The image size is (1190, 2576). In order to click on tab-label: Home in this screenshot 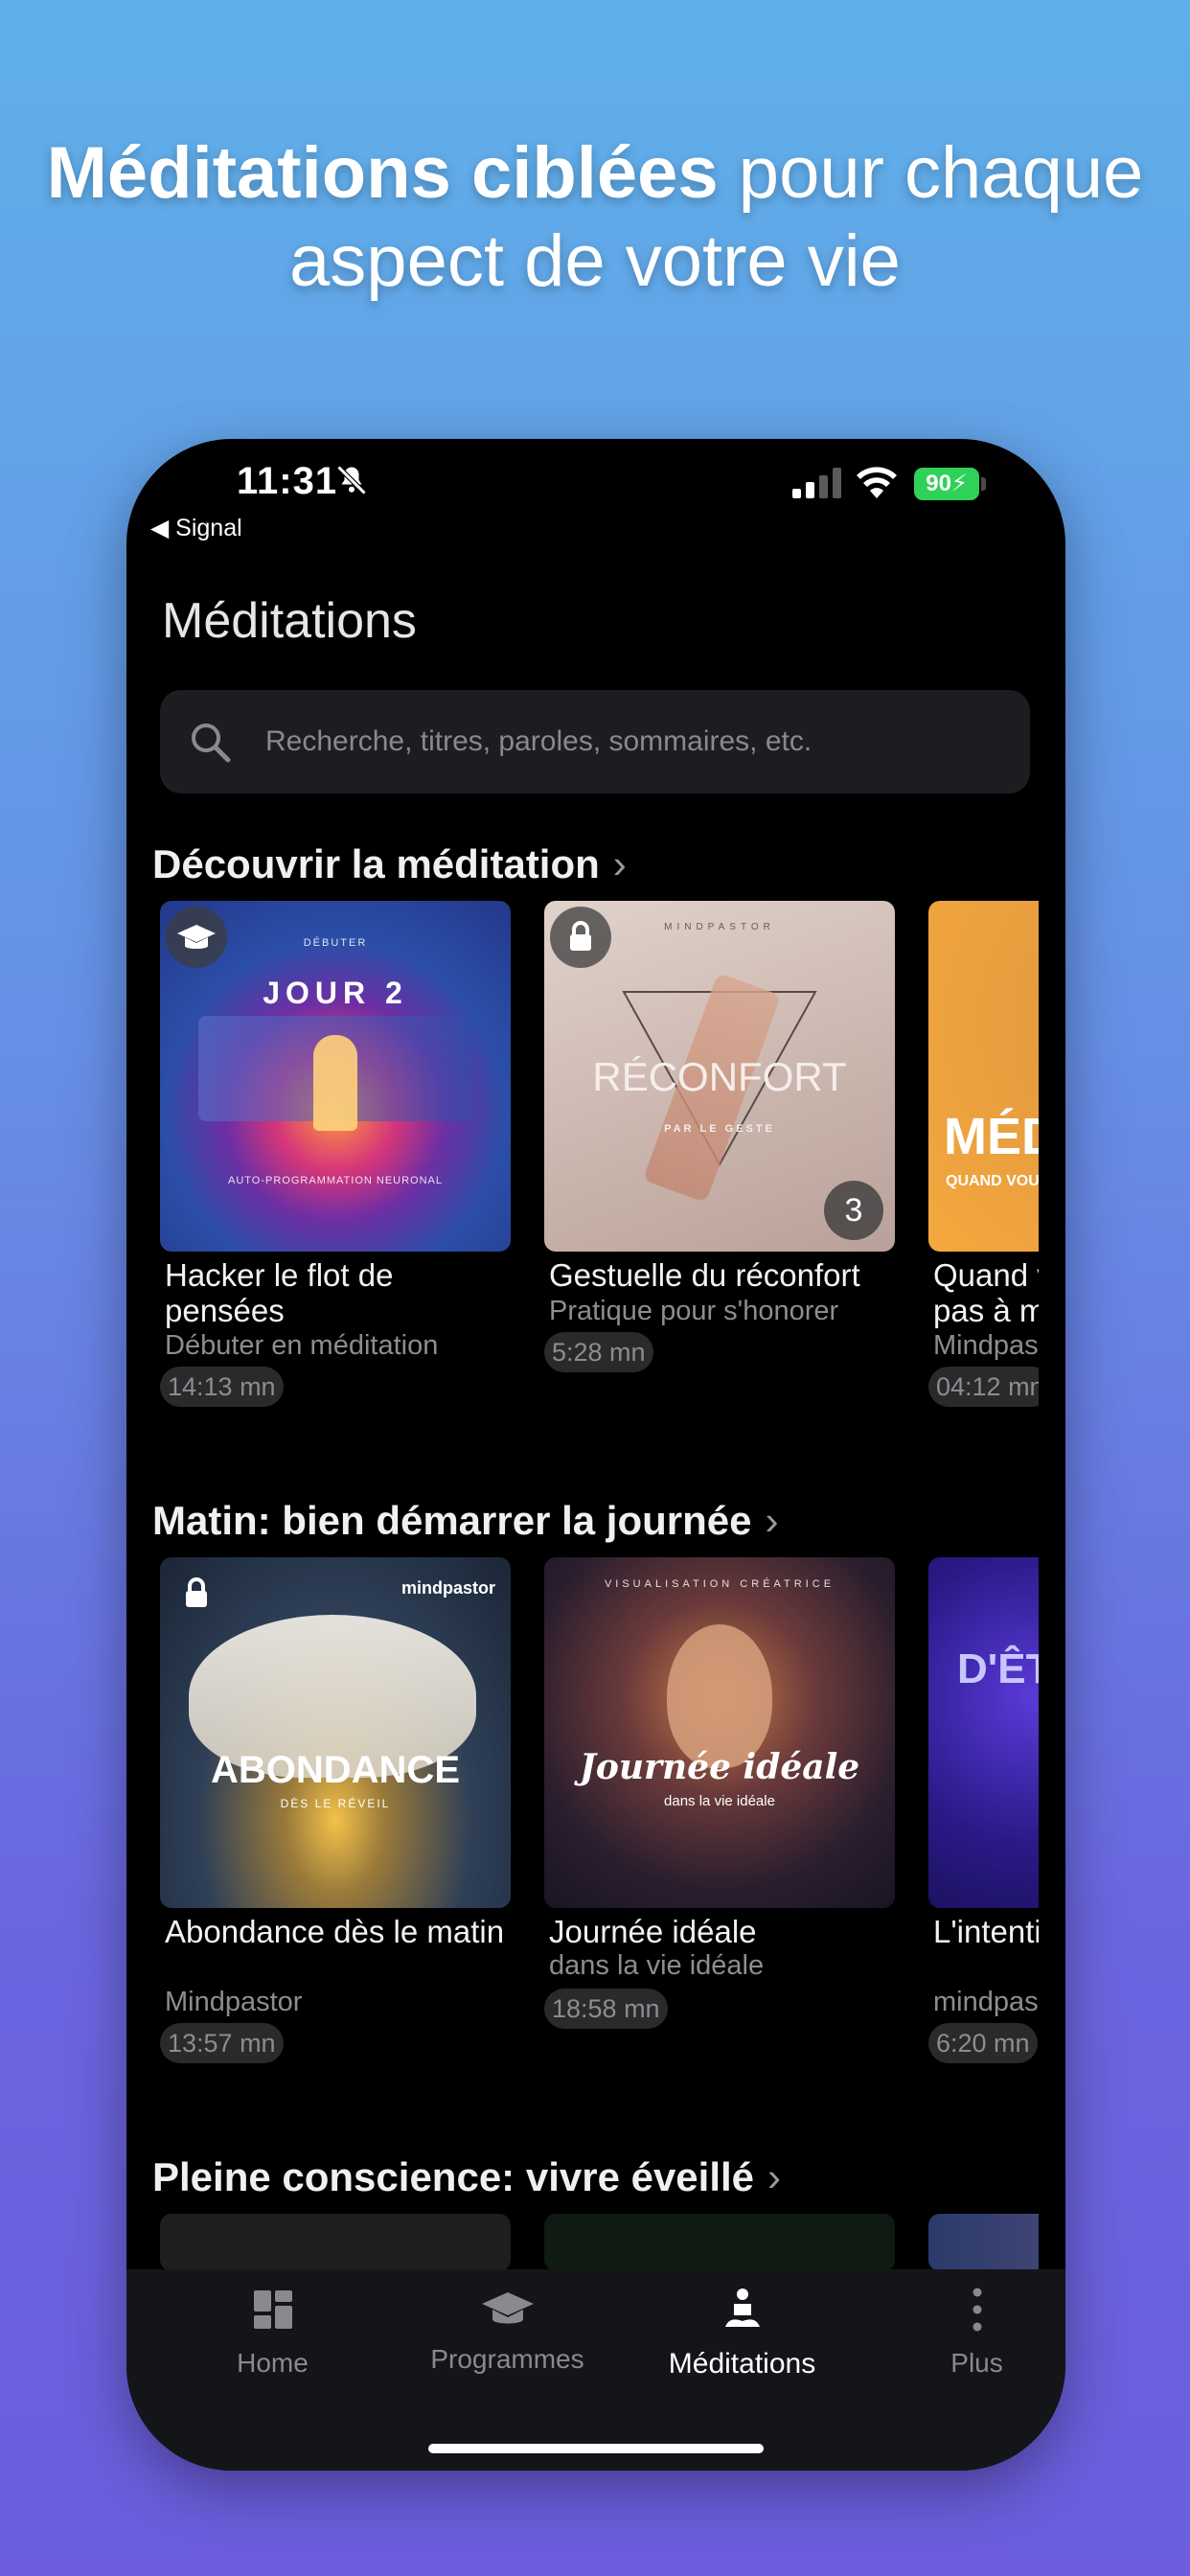, I will do `click(273, 2363)`.